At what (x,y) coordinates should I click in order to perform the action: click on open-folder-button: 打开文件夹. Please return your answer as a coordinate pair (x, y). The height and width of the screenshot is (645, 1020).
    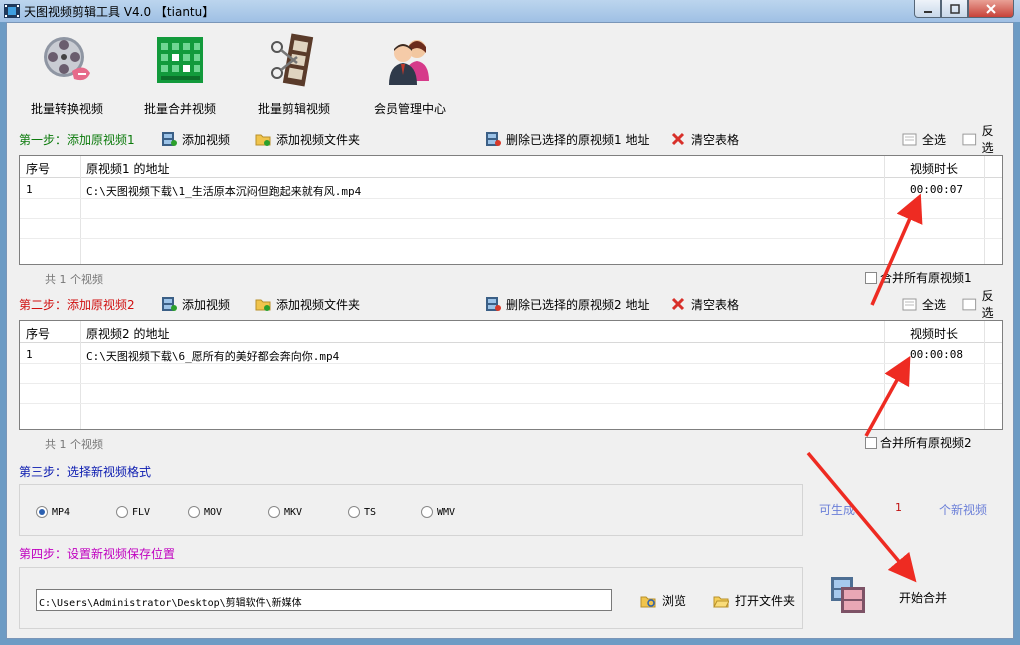
    Looking at the image, I should click on (754, 600).